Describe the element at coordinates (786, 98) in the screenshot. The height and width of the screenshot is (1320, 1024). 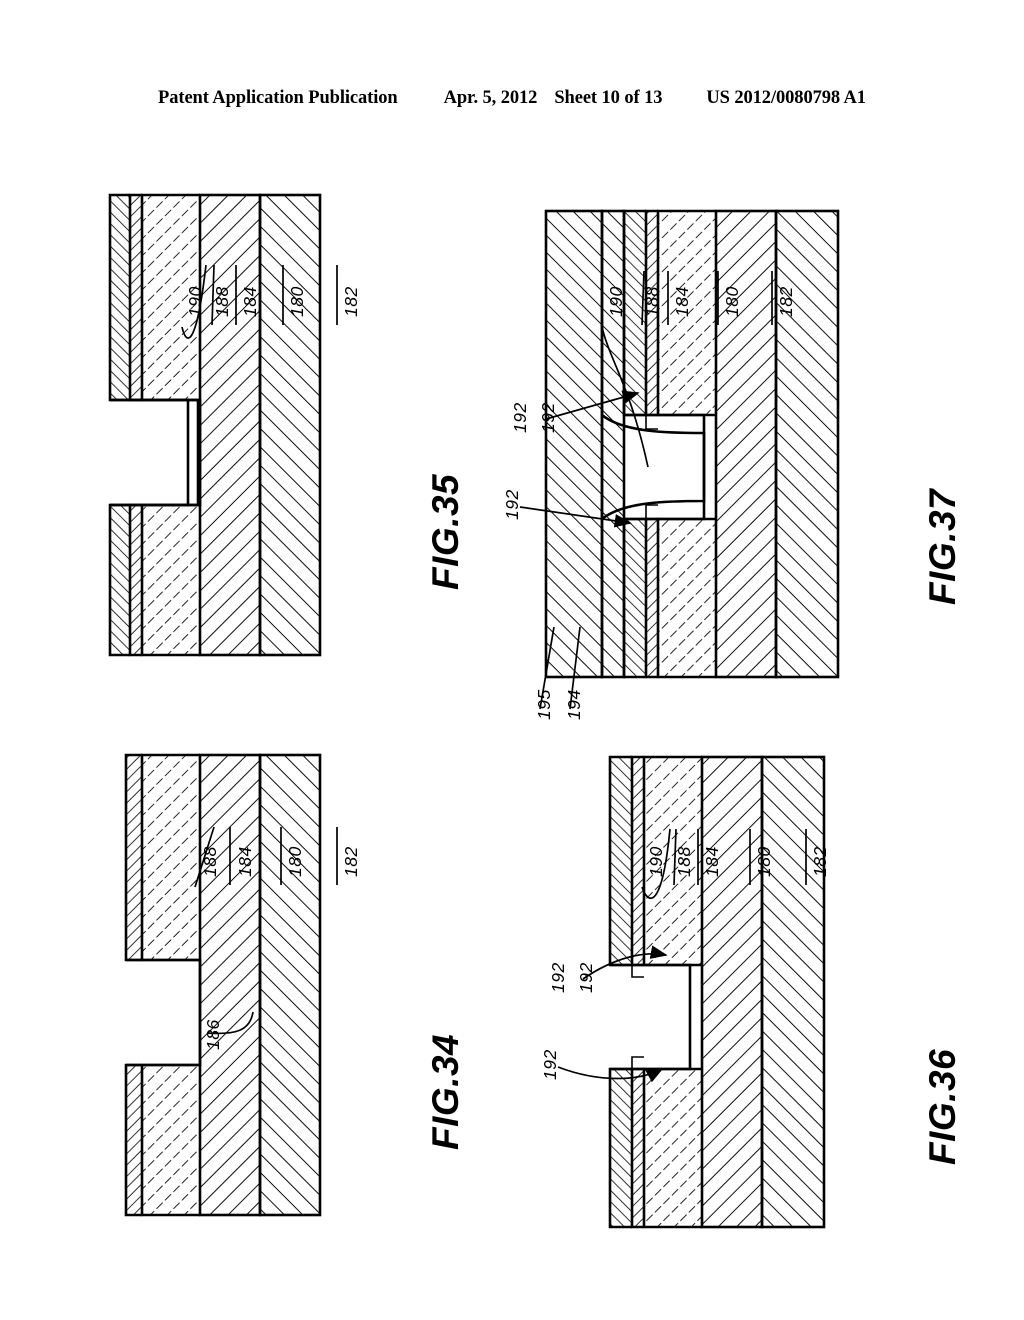
I see `header-publication-number: US 2012/0080798 A1` at that location.